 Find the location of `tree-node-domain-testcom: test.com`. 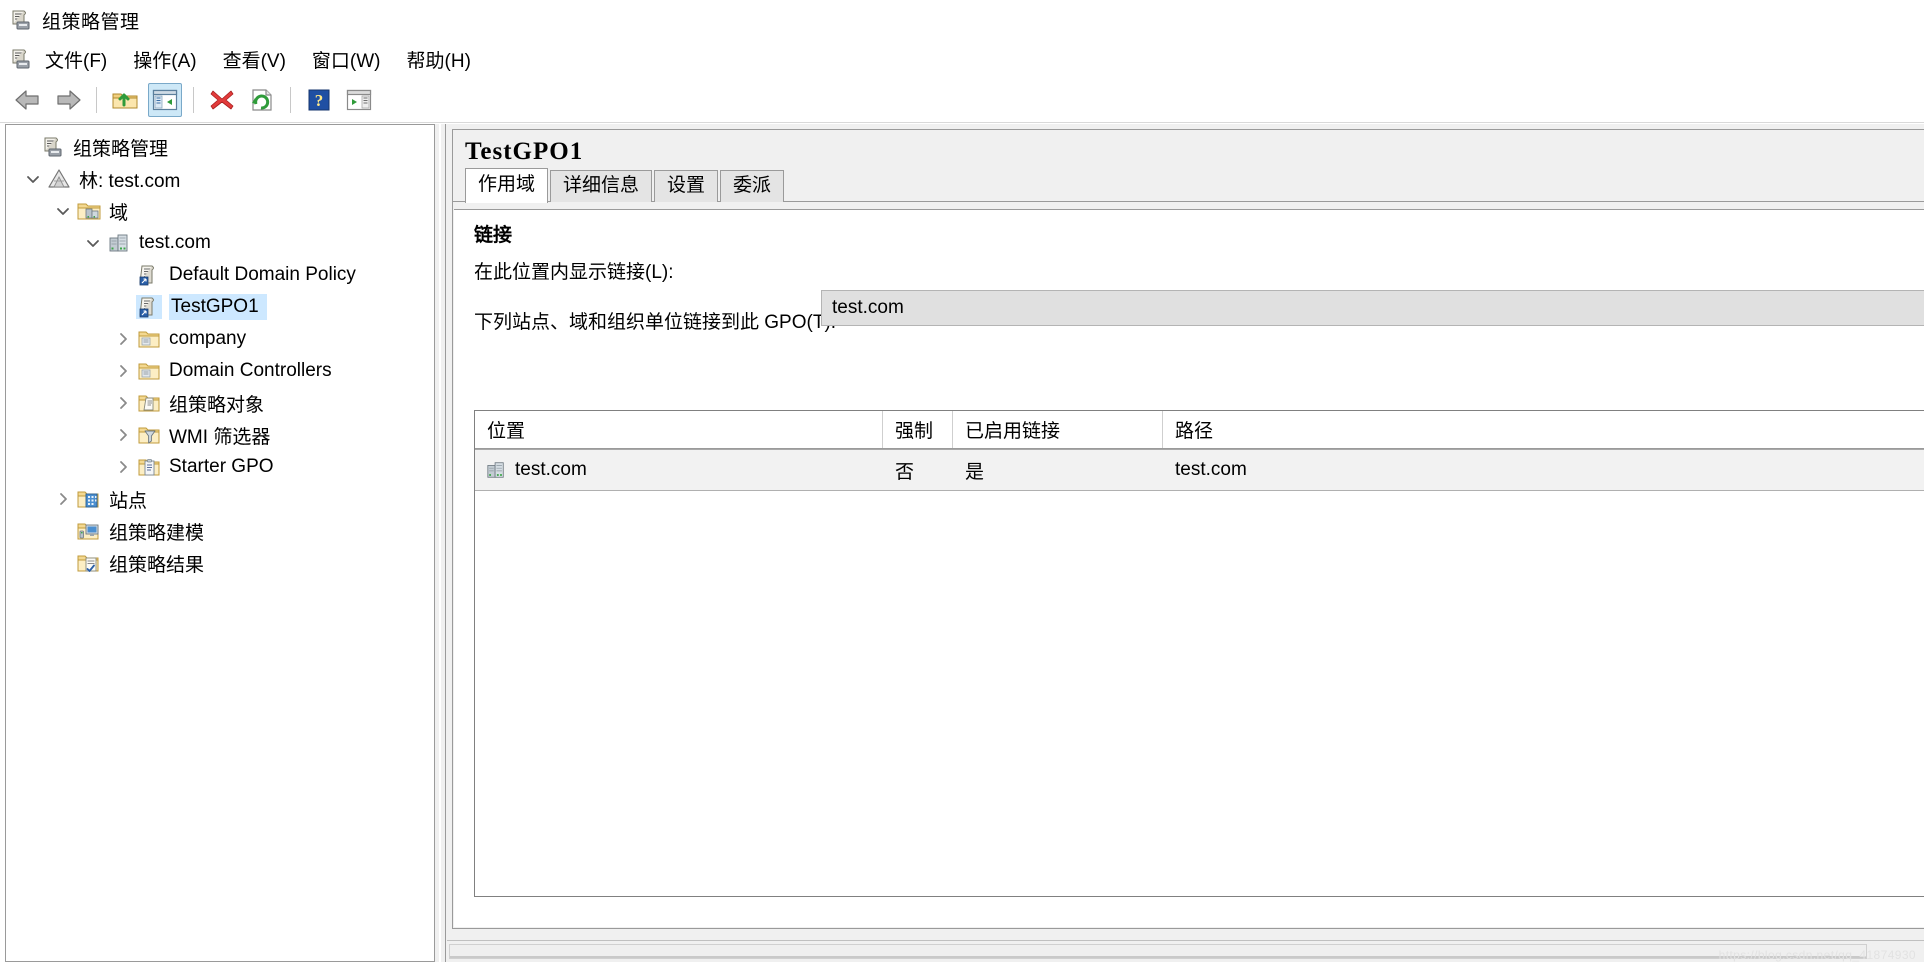

tree-node-domain-testcom: test.com is located at coordinates (220, 243).